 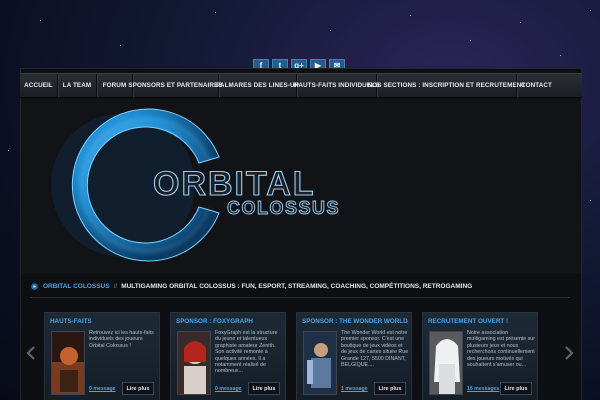 What do you see at coordinates (536, 85) in the screenshot?
I see `nav-item-contact: CONTACT` at bounding box center [536, 85].